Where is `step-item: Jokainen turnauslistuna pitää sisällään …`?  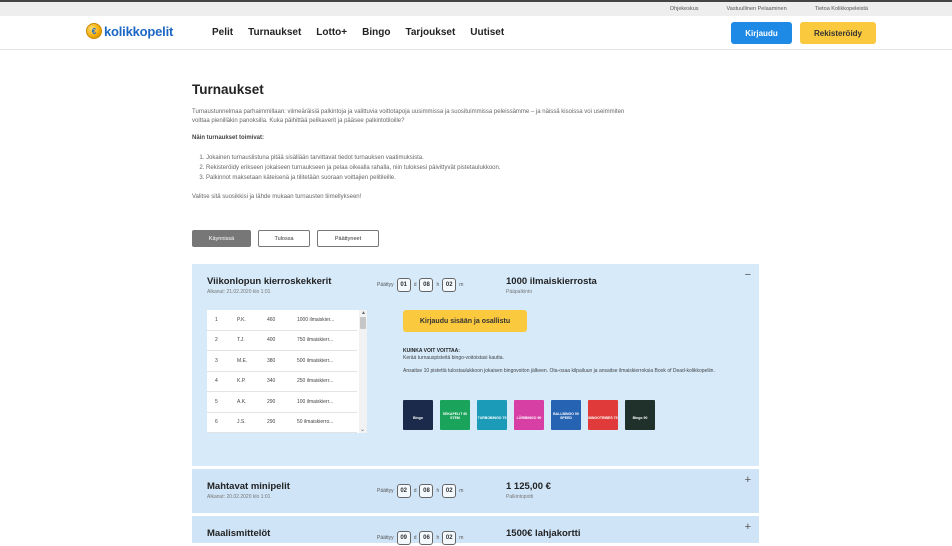 step-item: Jokainen turnauslistuna pitää sisällään … is located at coordinates (419, 158).